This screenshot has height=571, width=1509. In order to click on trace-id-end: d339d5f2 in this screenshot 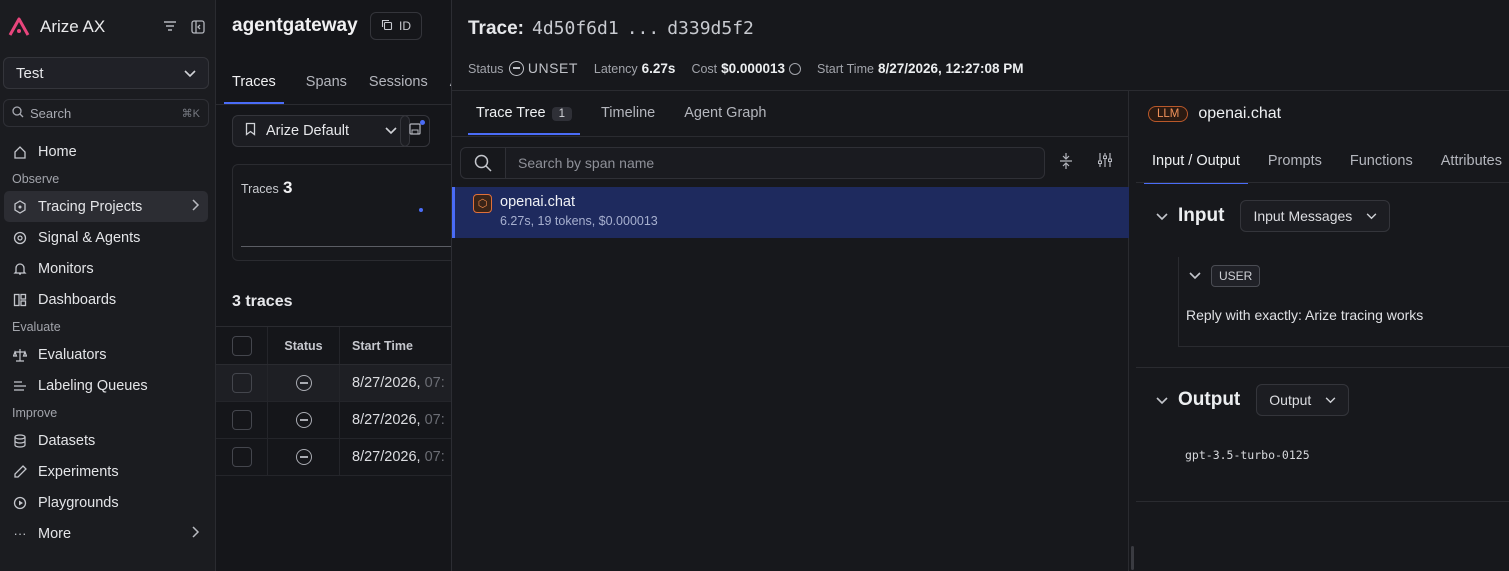, I will do `click(710, 28)`.